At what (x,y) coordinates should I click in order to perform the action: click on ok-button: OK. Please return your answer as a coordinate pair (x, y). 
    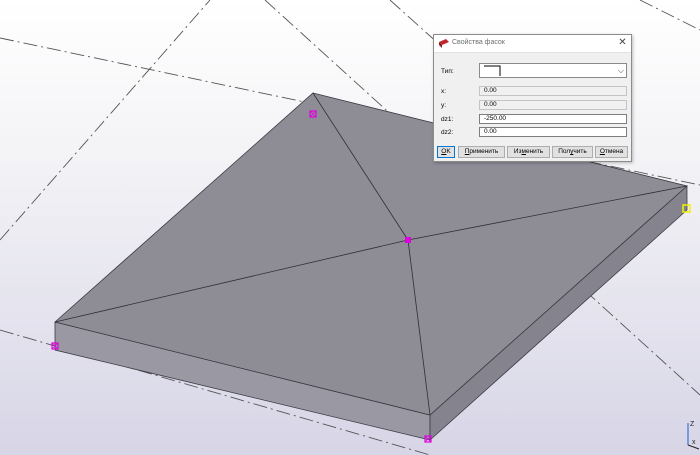
    Looking at the image, I should click on (446, 152).